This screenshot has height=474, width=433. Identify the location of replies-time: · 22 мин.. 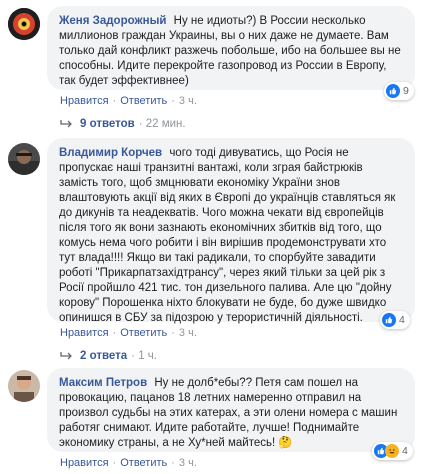
(162, 124).